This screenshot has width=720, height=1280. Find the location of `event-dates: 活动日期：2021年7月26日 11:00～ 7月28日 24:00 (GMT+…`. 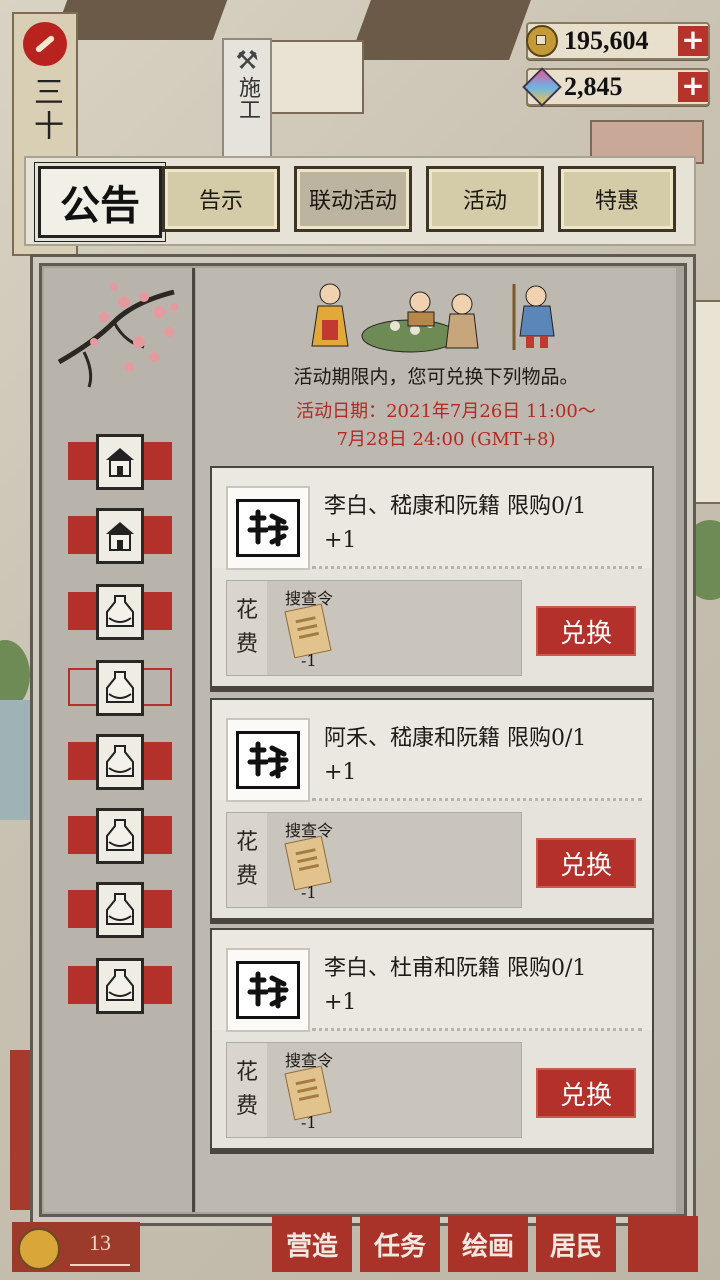

event-dates: 活动日期：2021年7月26日 11:00～ 7月28日 24:00 (GMT+… is located at coordinates (446, 426).